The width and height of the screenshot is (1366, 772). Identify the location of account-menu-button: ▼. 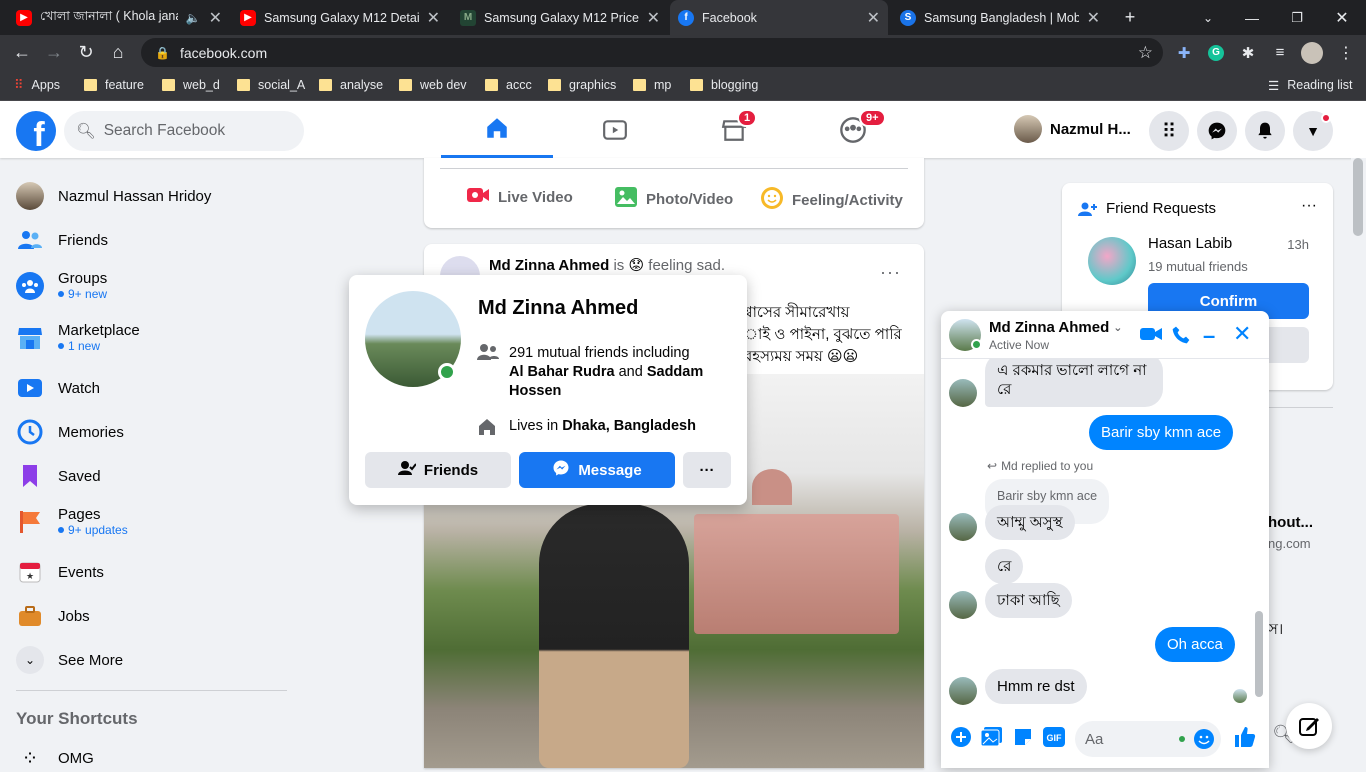
(1313, 131).